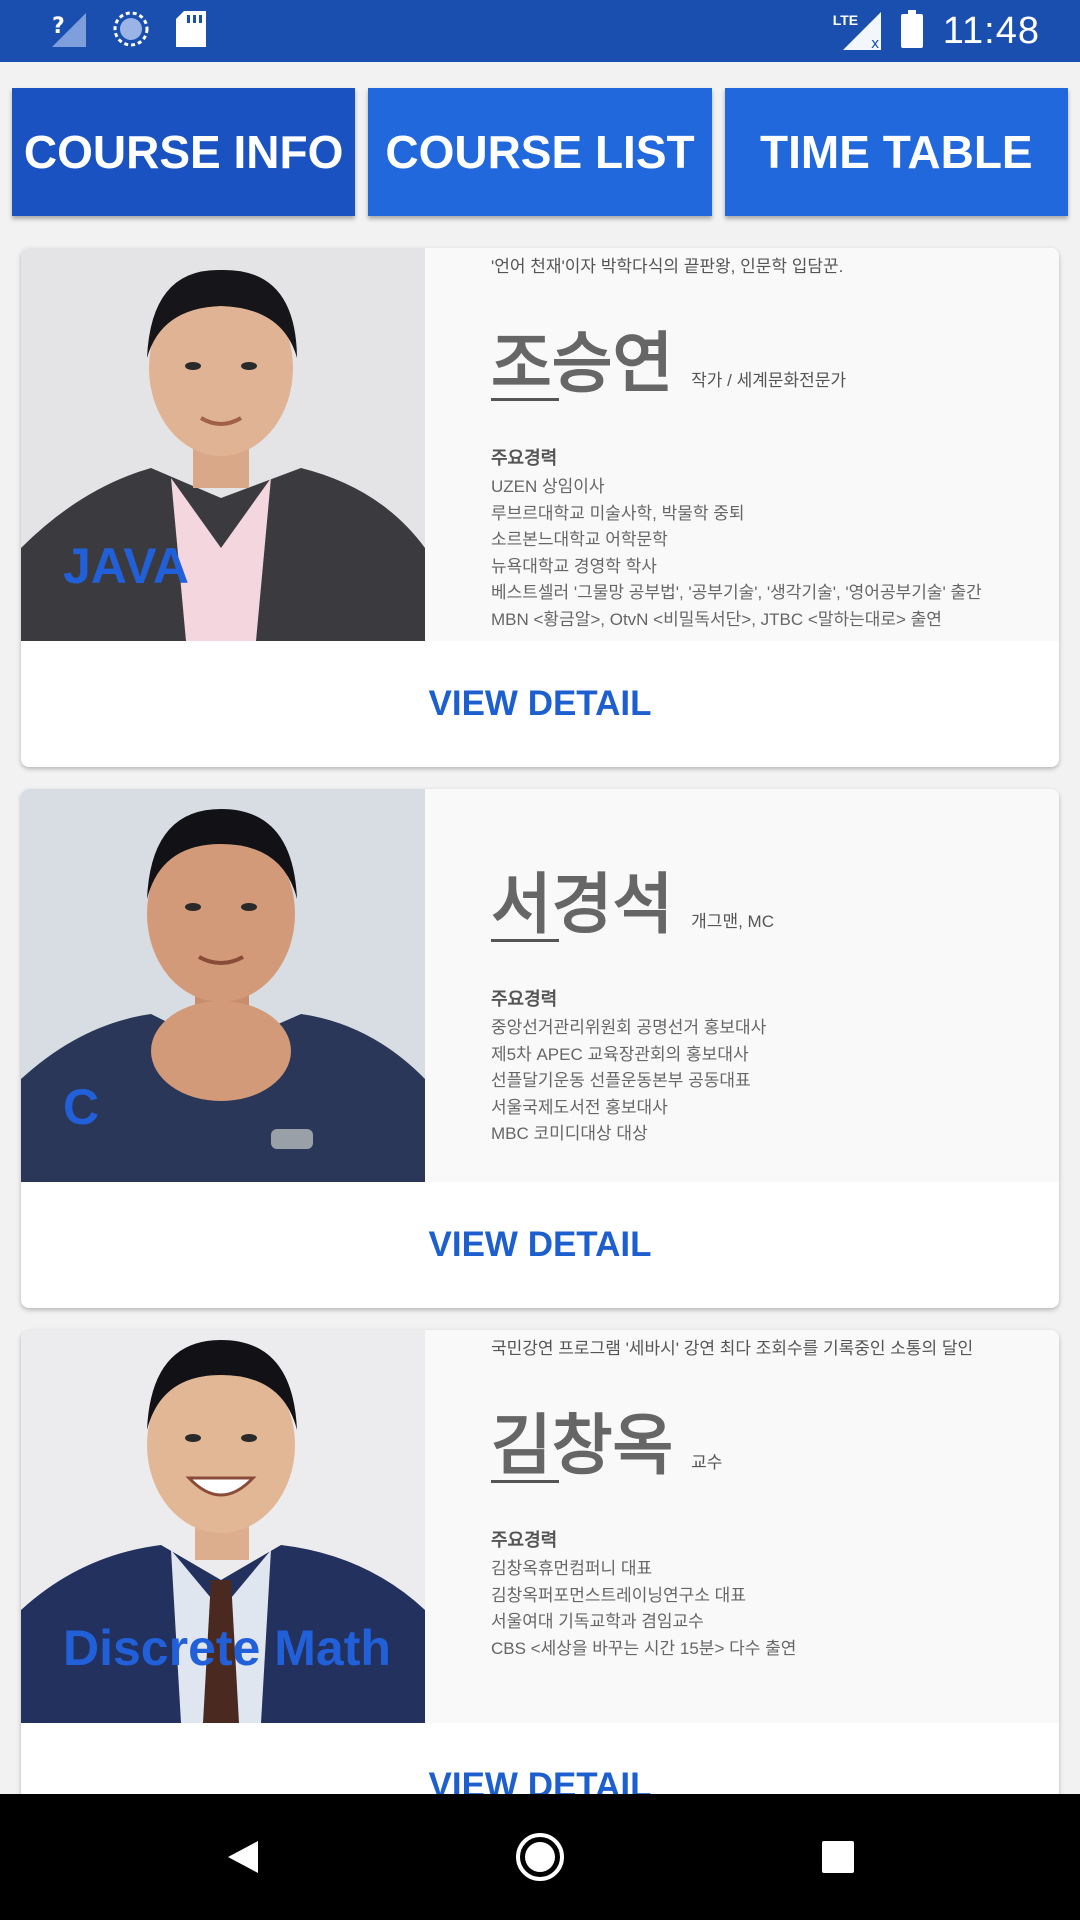 This screenshot has height=1920, width=1080. Describe the element at coordinates (621, 1080) in the screenshot. I see `career-item: 선플달기운동 선플운동본부 공동대표` at that location.